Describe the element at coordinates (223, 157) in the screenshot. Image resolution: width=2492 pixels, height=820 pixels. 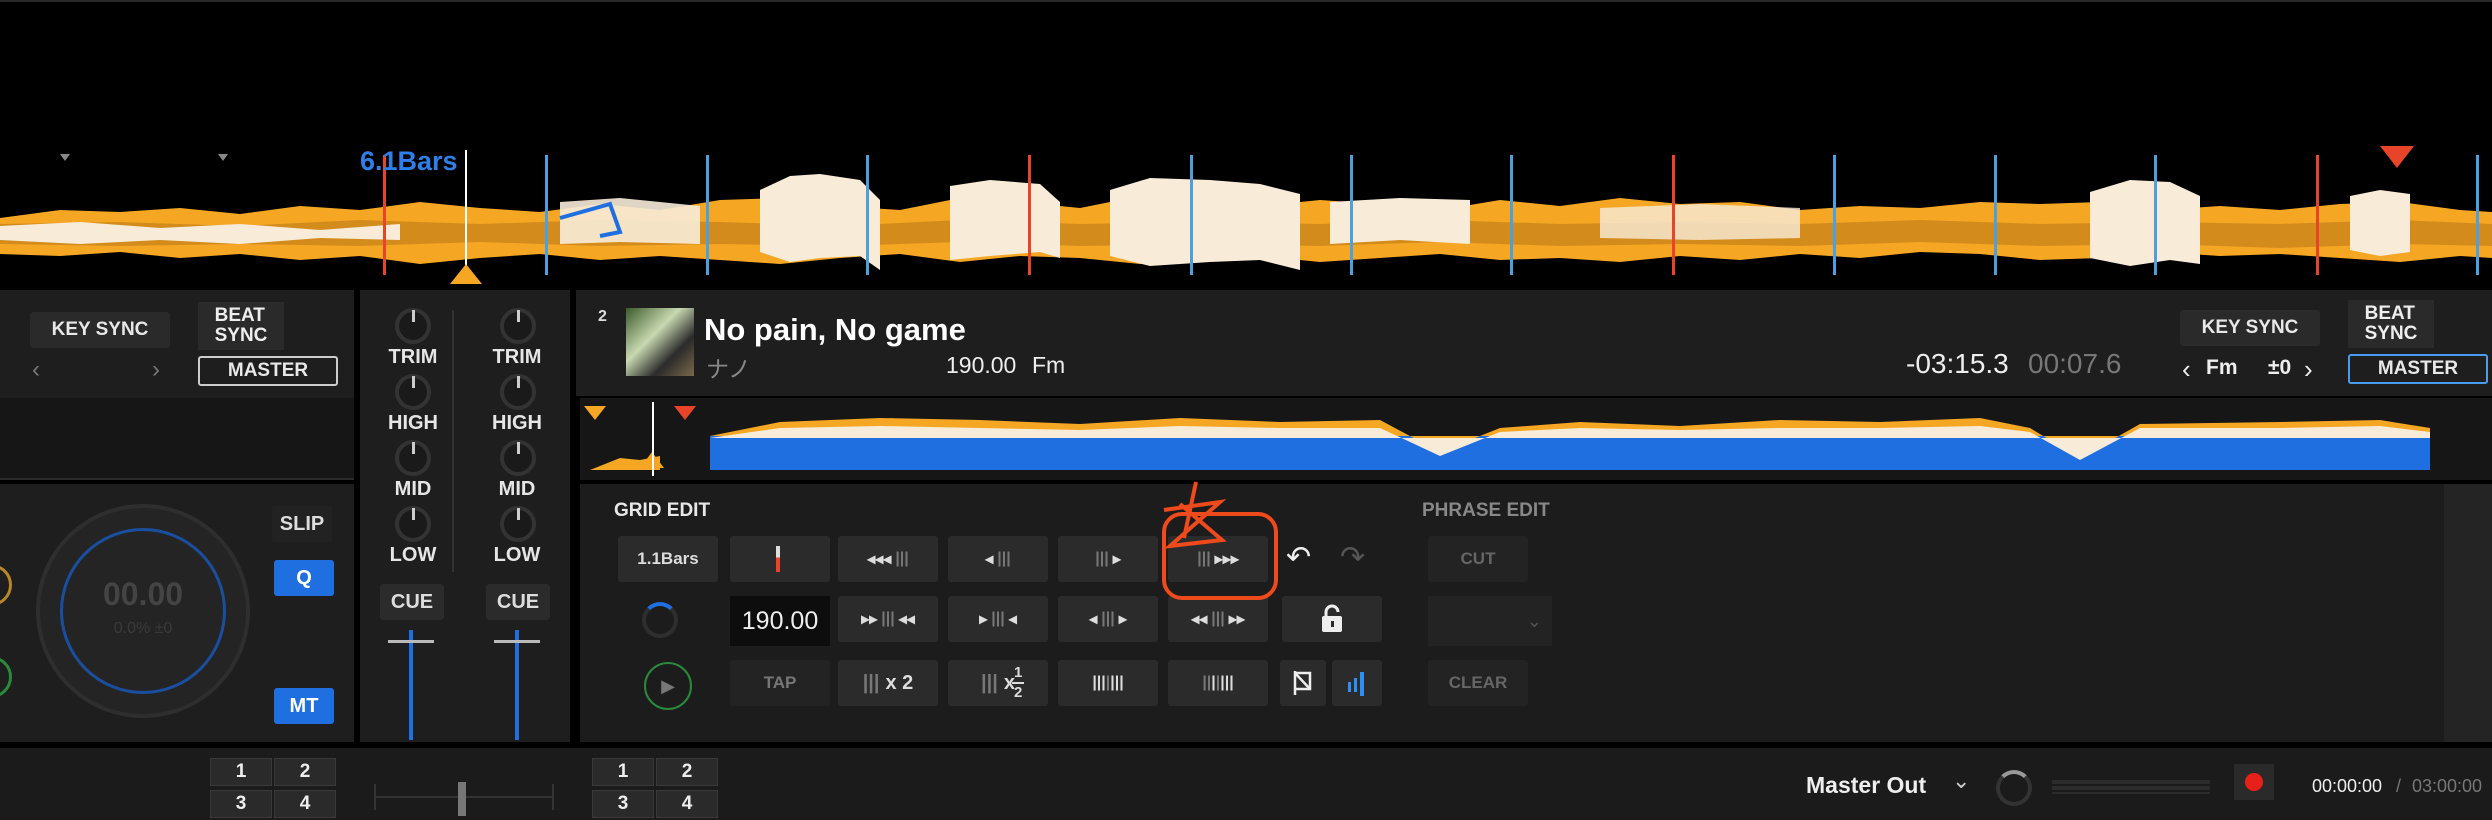
I see `tick-marker-icon` at that location.